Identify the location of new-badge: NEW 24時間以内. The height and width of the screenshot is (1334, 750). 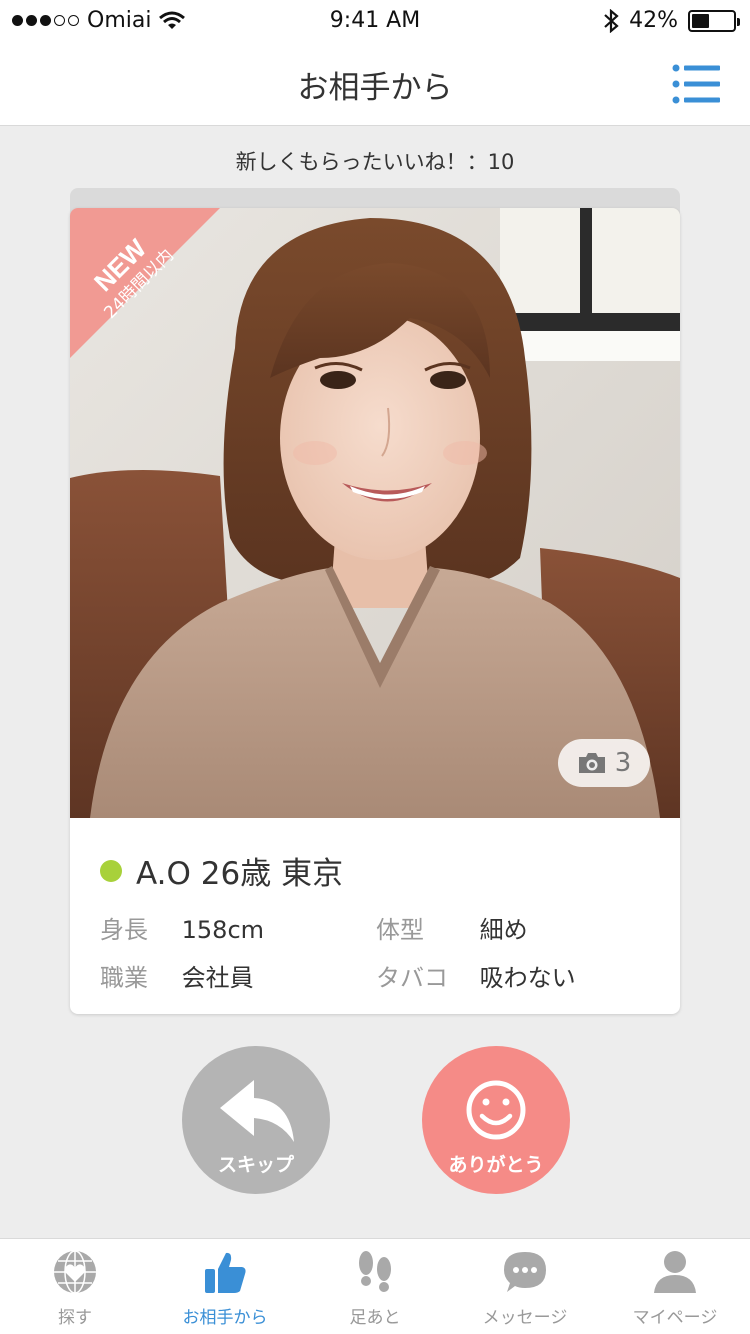
(145, 283).